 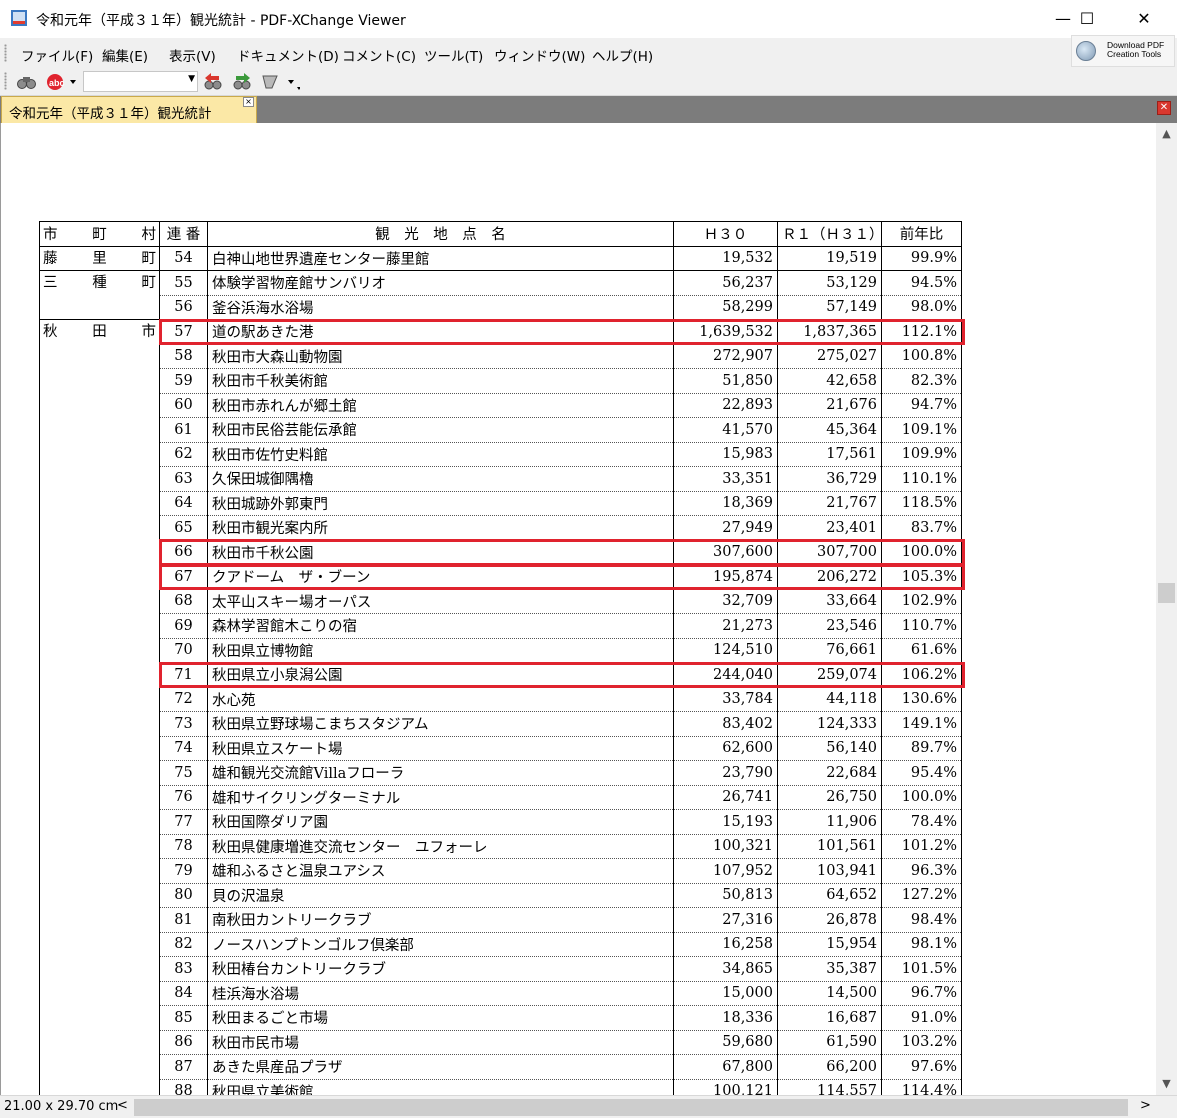 I want to click on site-name-cell: 体験学習物産館サンバリオ, so click(x=440, y=283).